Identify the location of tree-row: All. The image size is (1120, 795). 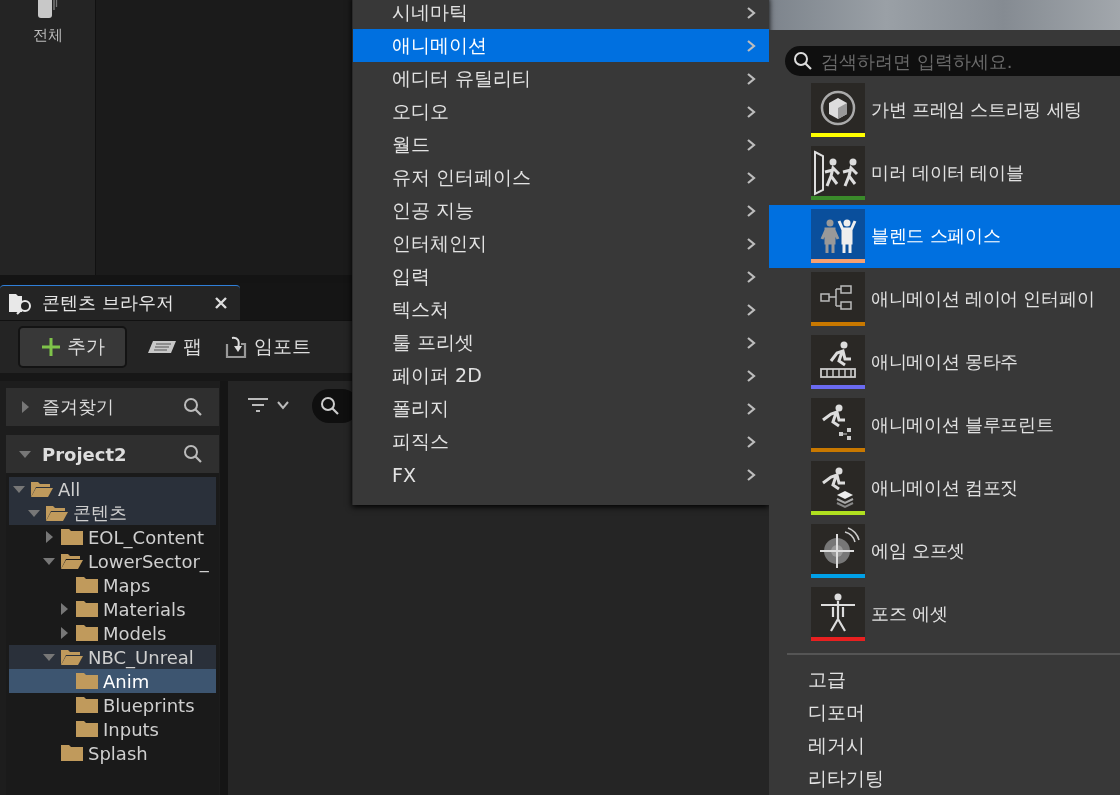
(112, 489).